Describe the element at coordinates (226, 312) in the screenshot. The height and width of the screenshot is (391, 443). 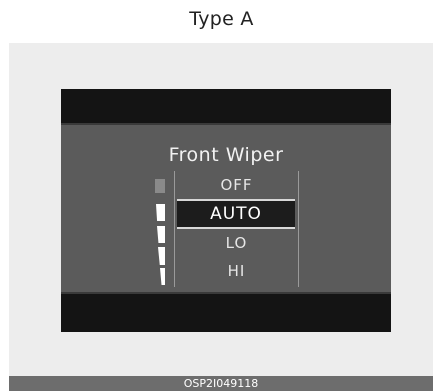
I see `display-bottom-bar` at that location.